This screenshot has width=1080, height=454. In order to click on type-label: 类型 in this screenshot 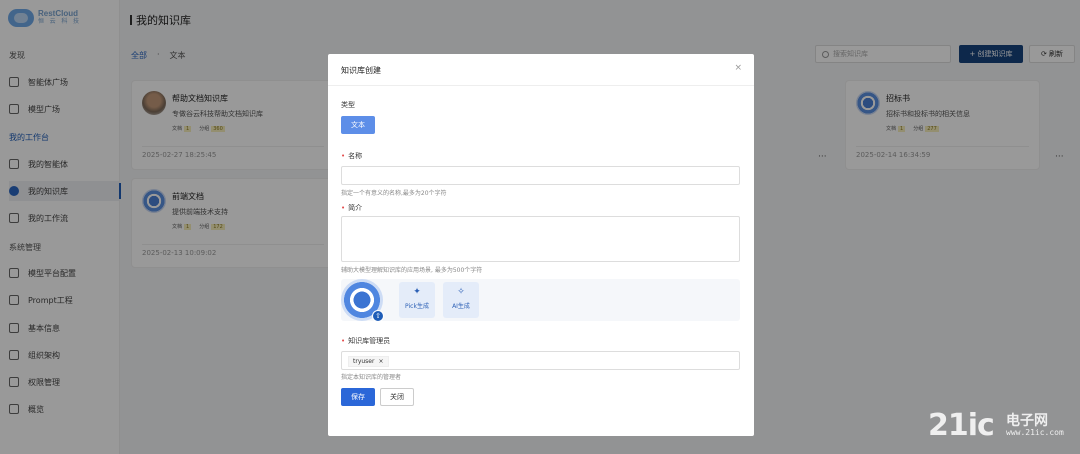, I will do `click(348, 105)`.